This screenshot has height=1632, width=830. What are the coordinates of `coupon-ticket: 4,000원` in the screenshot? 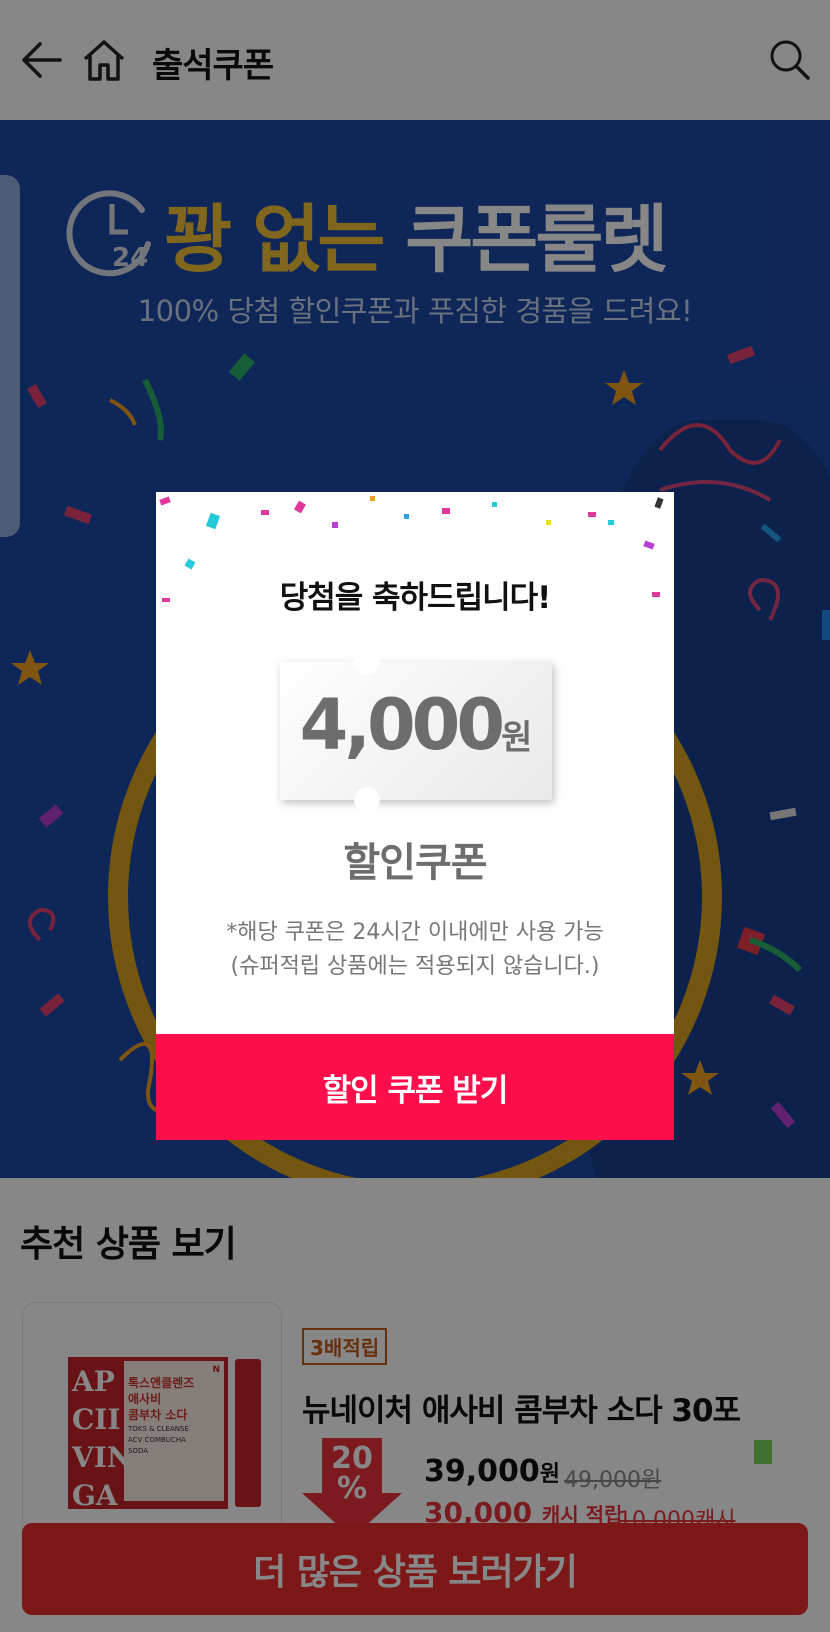 It's located at (416, 731).